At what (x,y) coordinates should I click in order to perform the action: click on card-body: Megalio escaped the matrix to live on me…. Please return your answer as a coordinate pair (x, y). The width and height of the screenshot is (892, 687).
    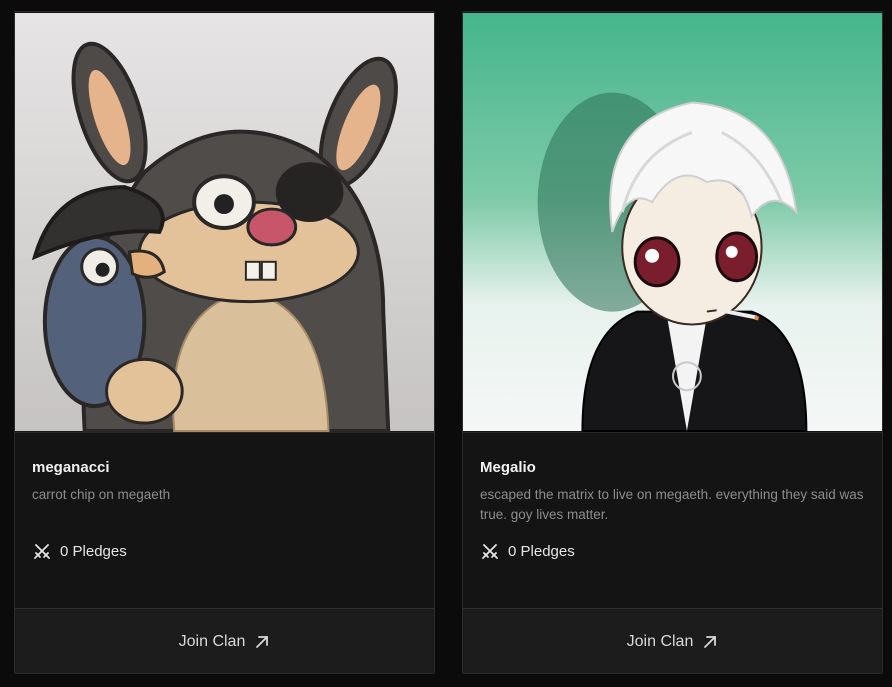
    Looking at the image, I should click on (672, 520).